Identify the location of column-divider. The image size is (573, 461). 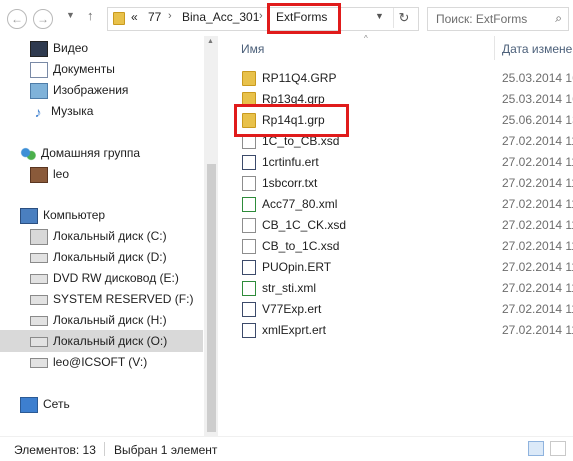
(494, 48).